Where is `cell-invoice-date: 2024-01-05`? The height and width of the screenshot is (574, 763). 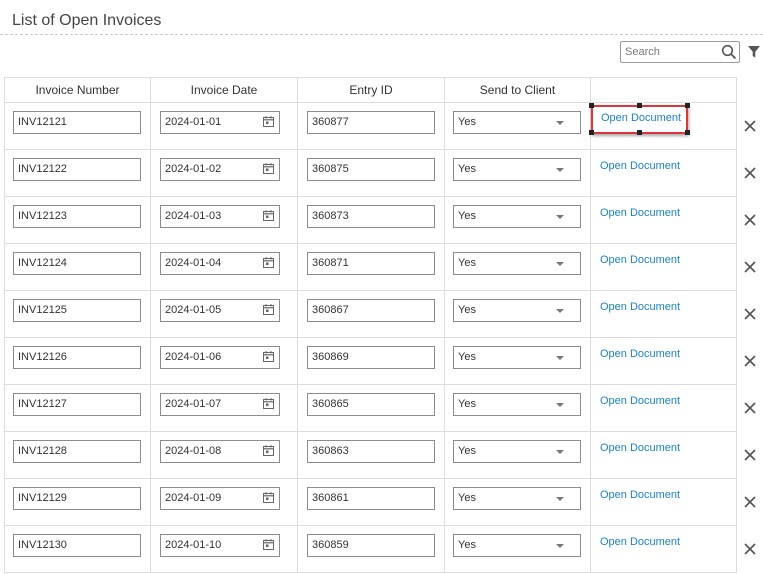
cell-invoice-date: 2024-01-05 is located at coordinates (224, 314).